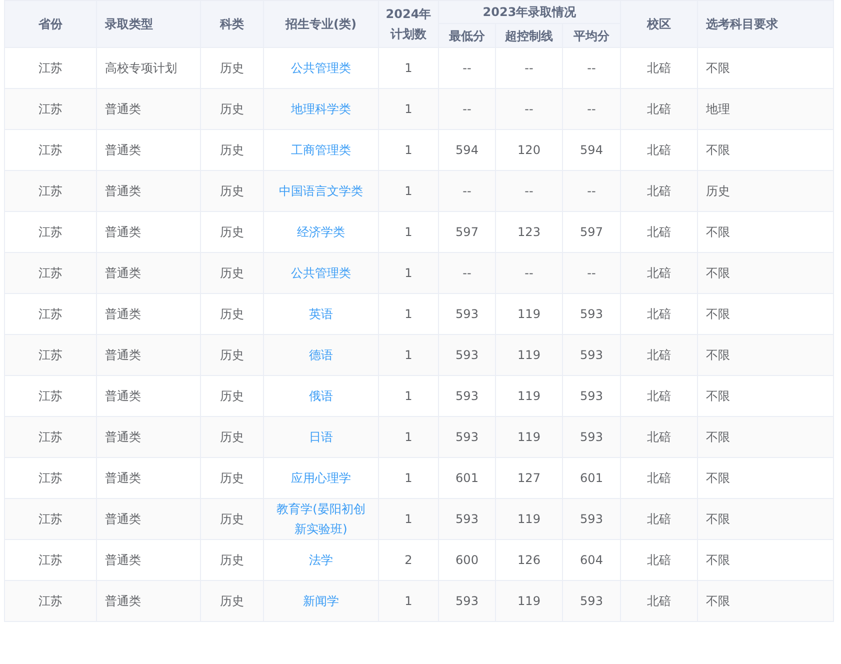 The height and width of the screenshot is (664, 841). Describe the element at coordinates (659, 24) in the screenshot. I see `column-header: 校区` at that location.